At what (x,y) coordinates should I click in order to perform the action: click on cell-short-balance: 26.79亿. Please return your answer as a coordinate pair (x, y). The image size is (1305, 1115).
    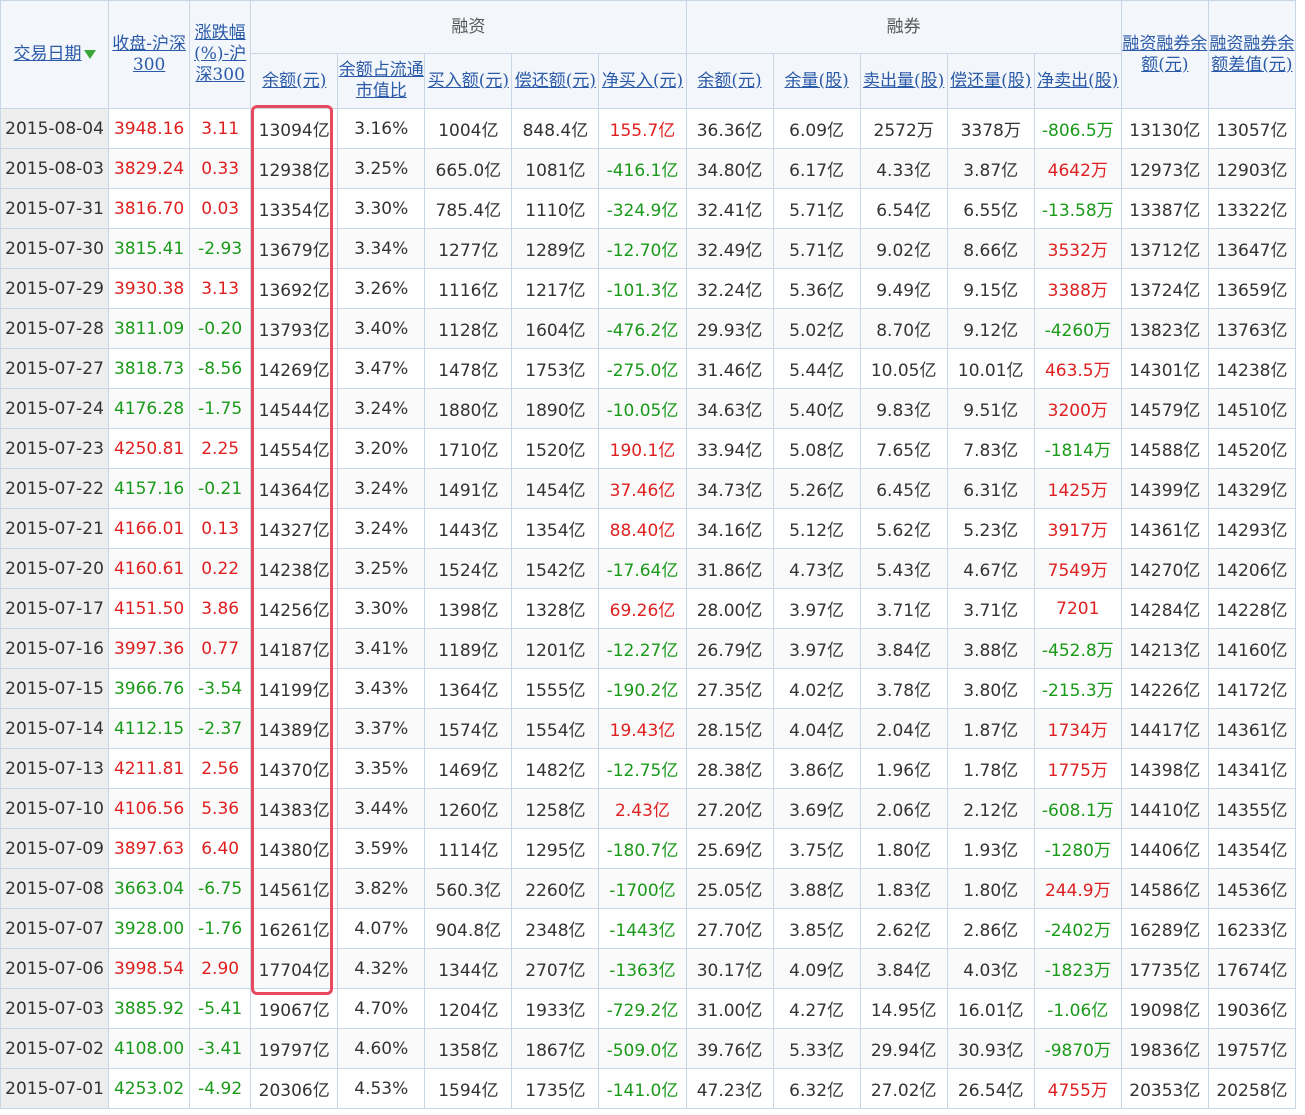
    Looking at the image, I should click on (729, 648).